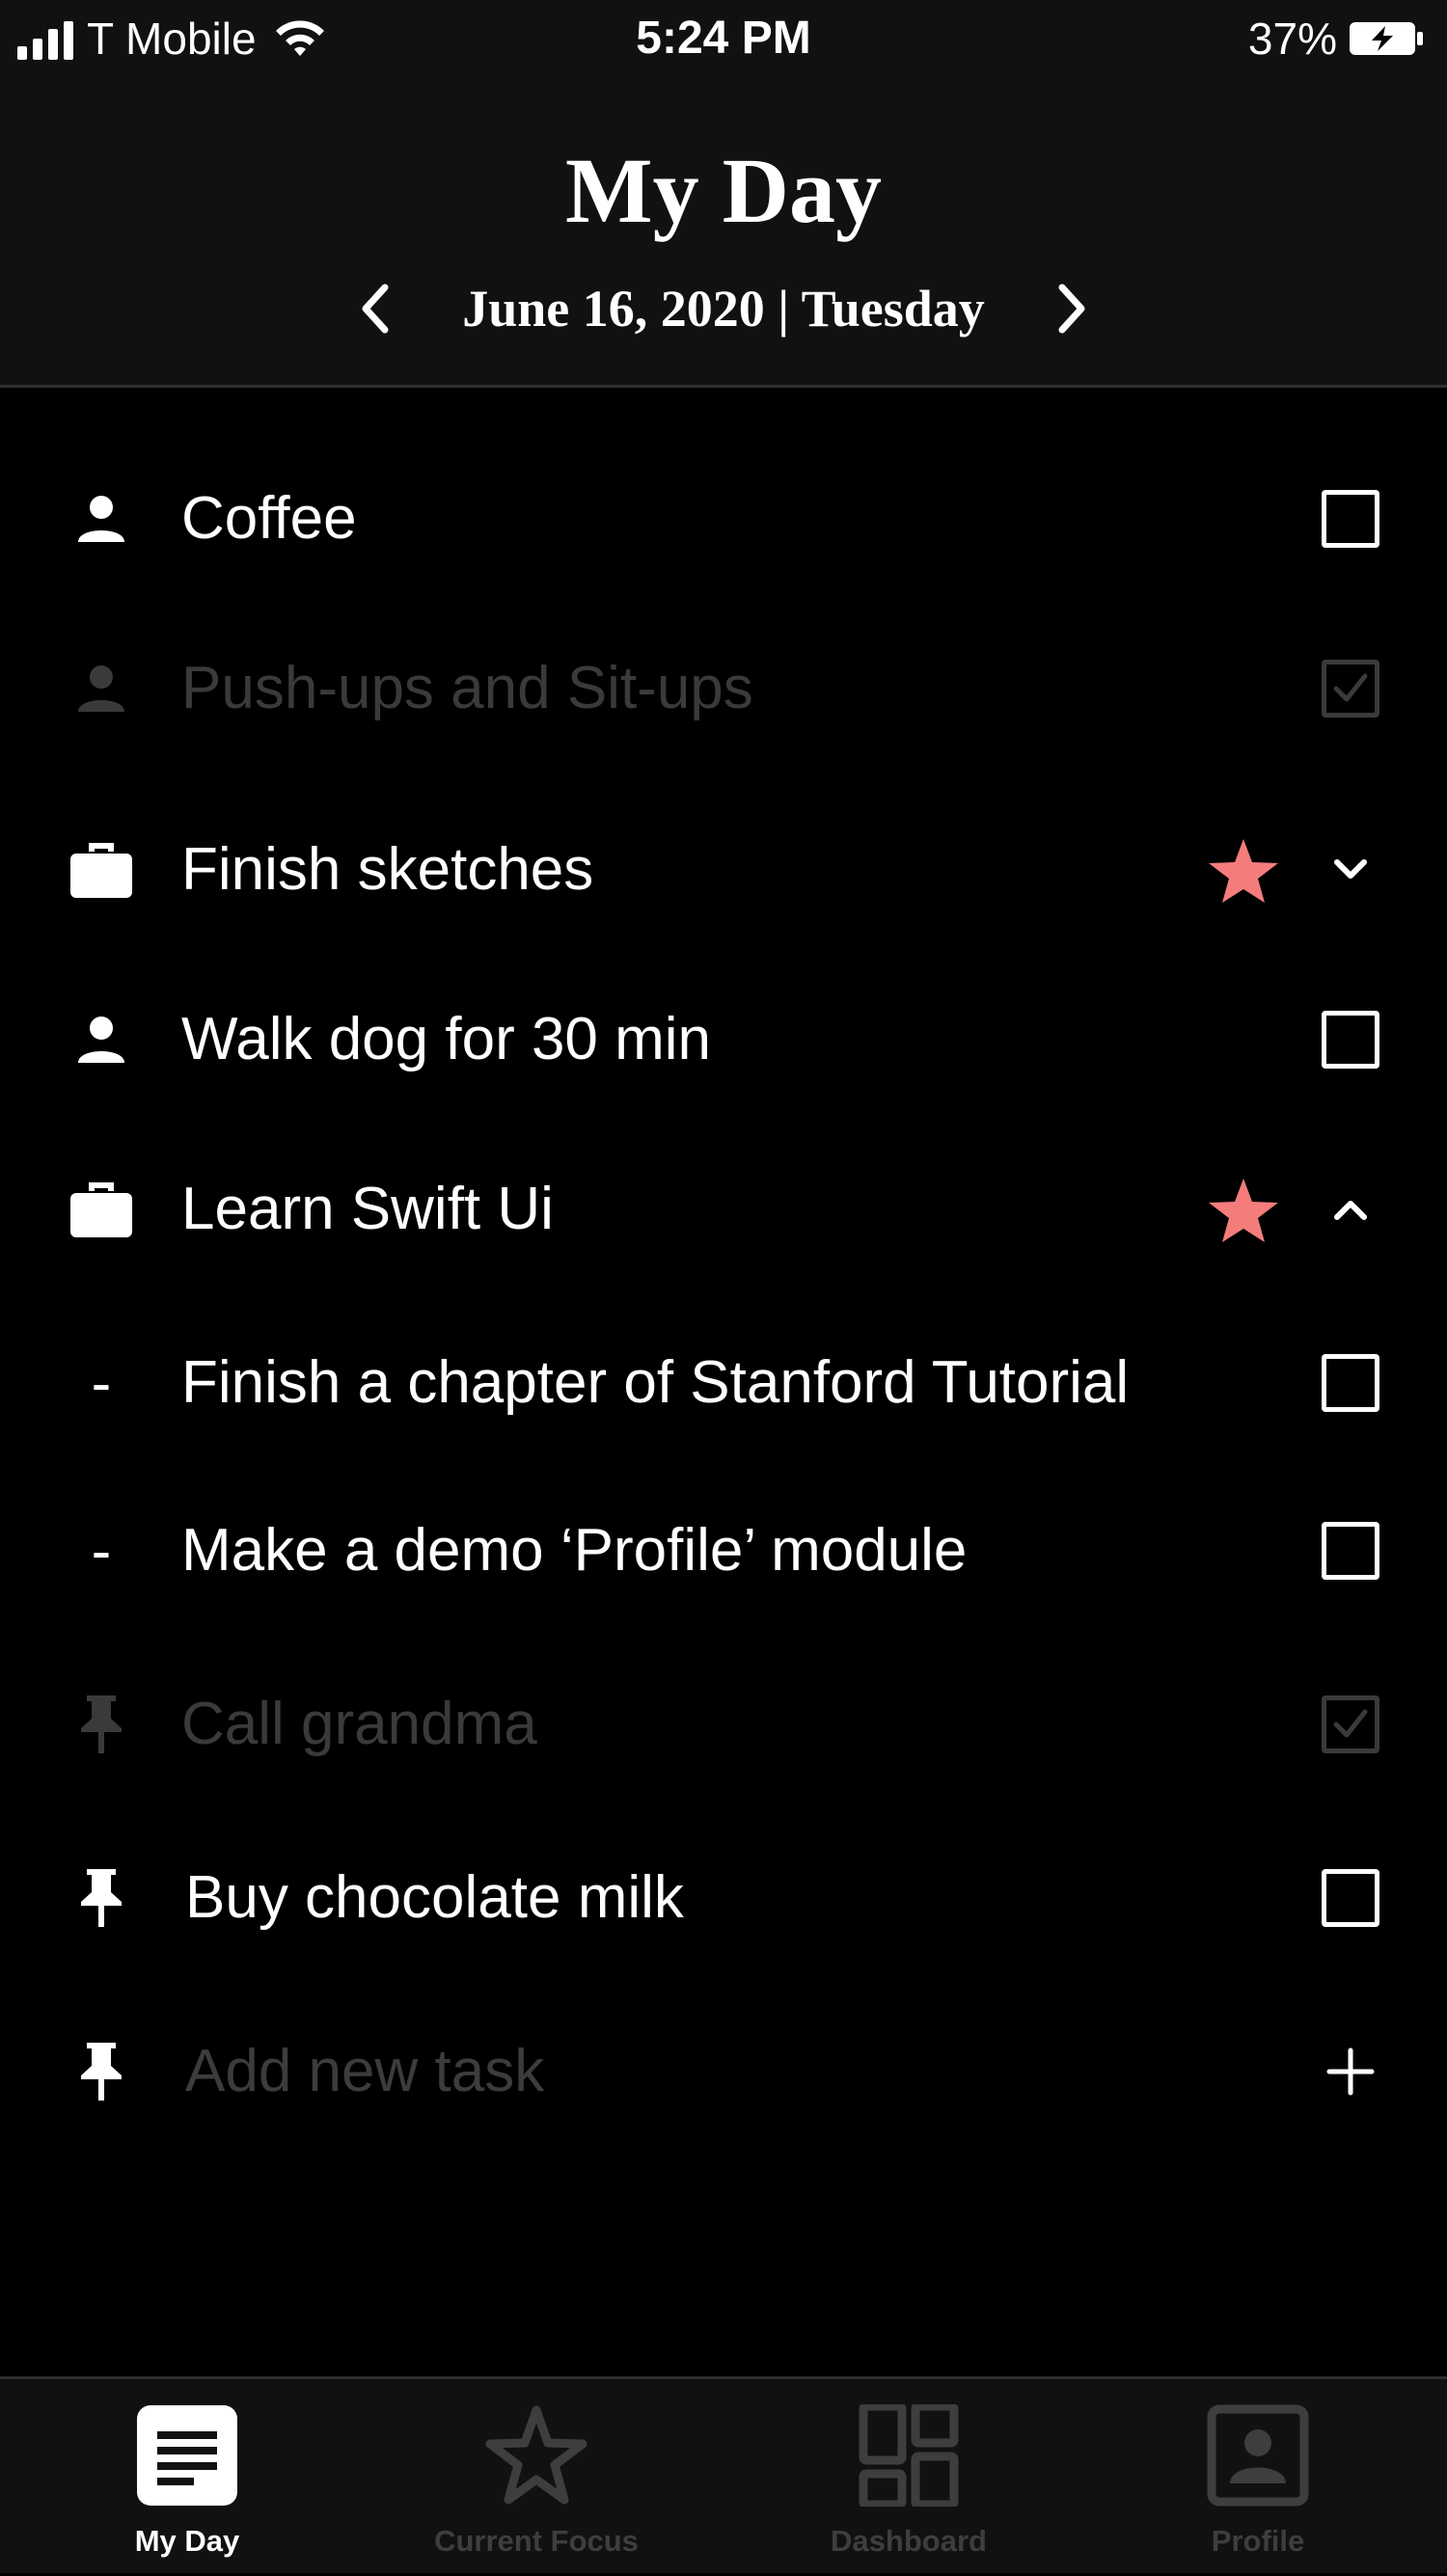 The image size is (1447, 2576). What do you see at coordinates (1292, 39) in the screenshot?
I see `battery-percent: 37%` at bounding box center [1292, 39].